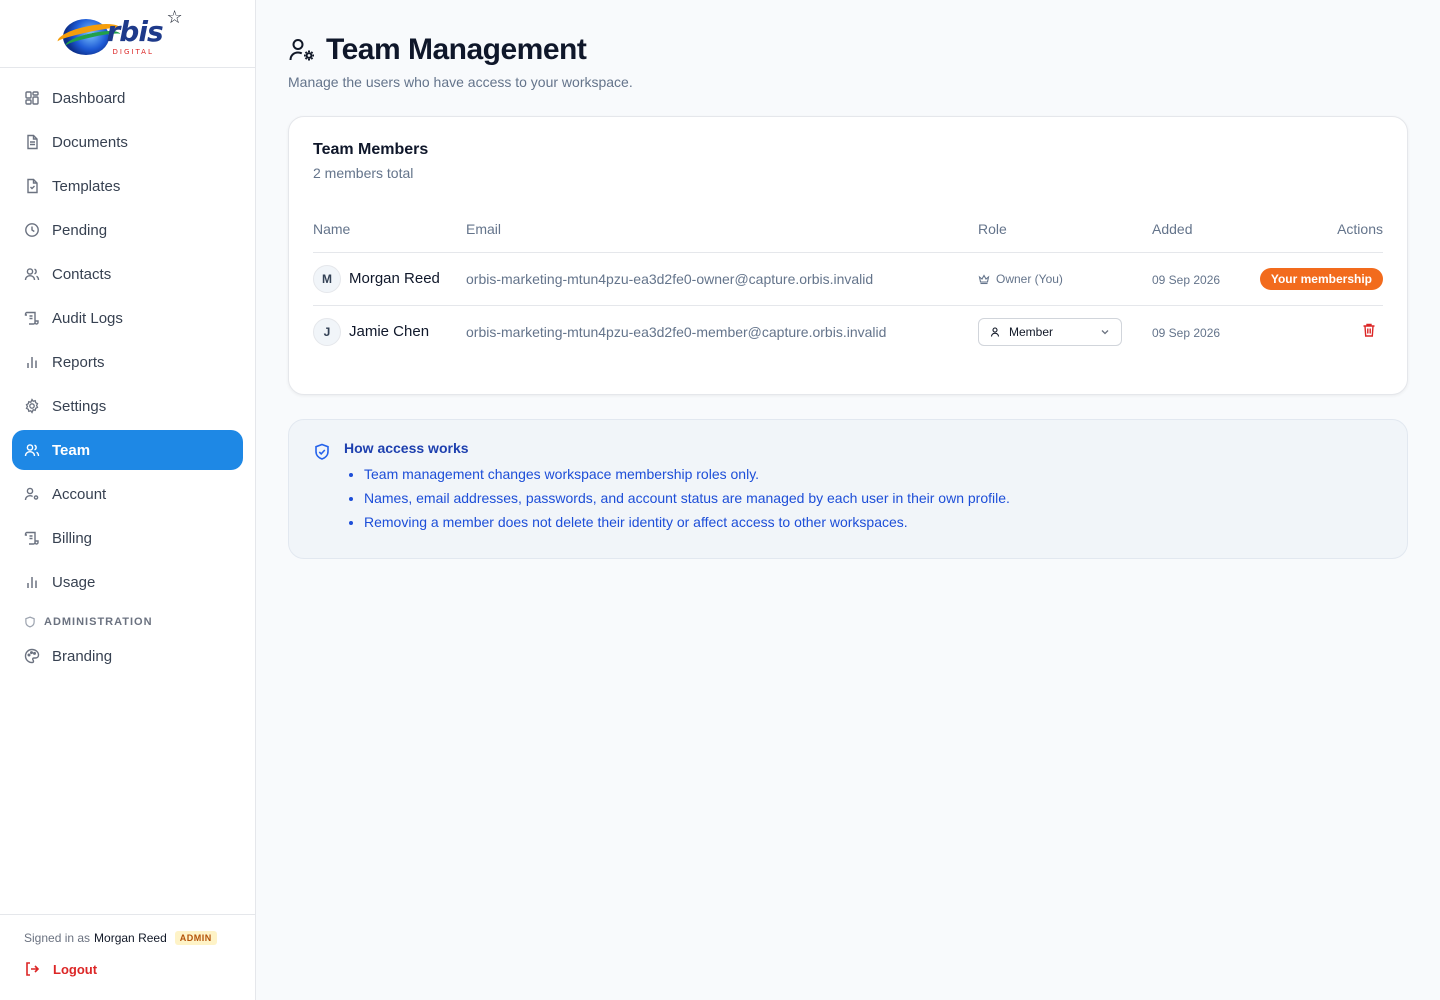  I want to click on sidebar-footer: Signed in as Morgan Reed ADMIN Logout, so click(127, 957).